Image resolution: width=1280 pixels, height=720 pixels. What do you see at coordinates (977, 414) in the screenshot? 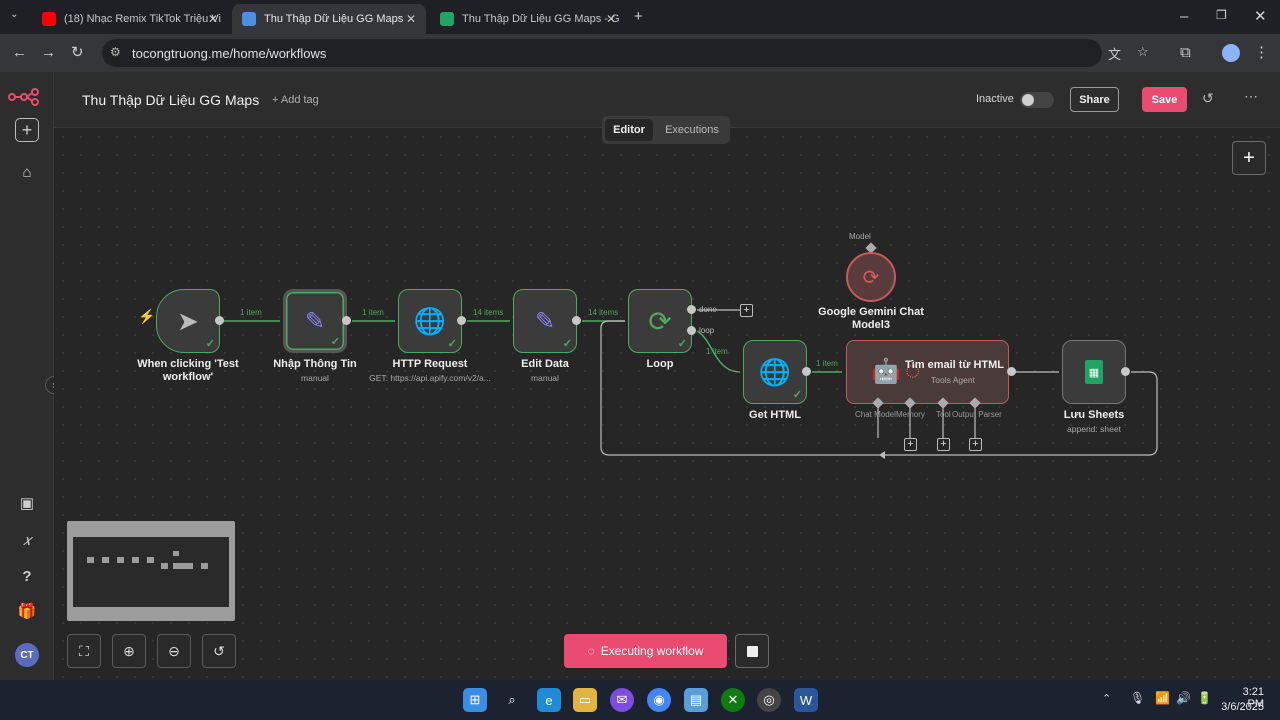
I see `output-parser-port-label: Output Parser` at bounding box center [977, 414].